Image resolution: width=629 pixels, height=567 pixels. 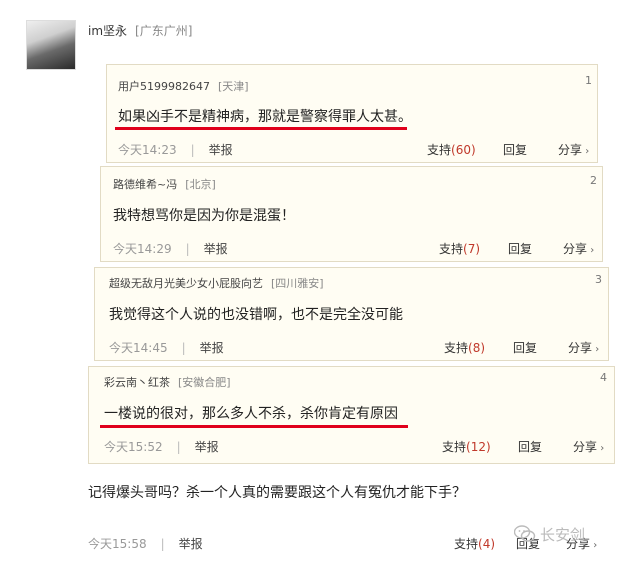 I want to click on watermark-text: 长安剑, so click(x=563, y=535).